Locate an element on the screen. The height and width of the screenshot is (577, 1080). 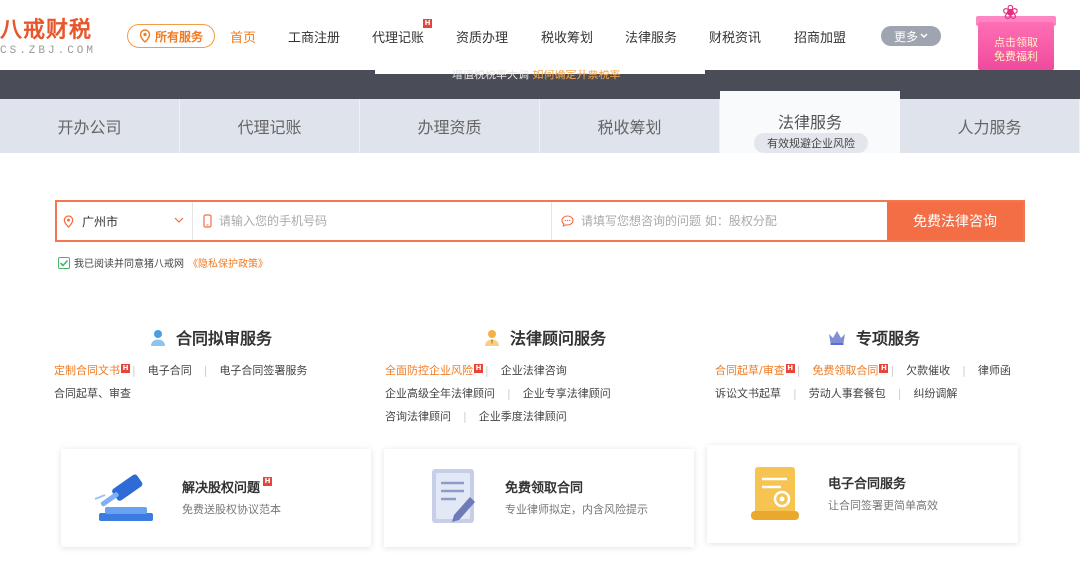
gift-bow-icon: ❀ is located at coordinates (1010, 12).